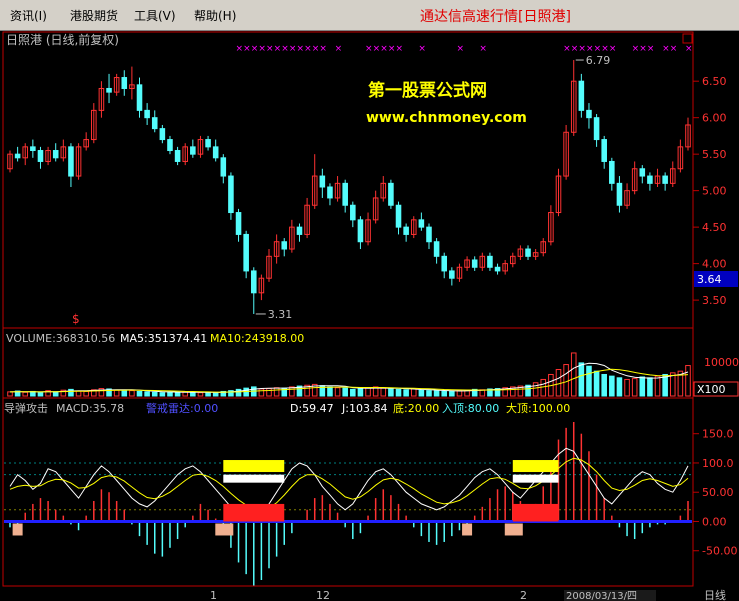 The width and height of the screenshot is (739, 601). What do you see at coordinates (369, 15) in the screenshot?
I see `menu-bar: 资讯(I) 港股期货 工具(V) 帮助(H) 通达信高速行情[日照港]` at bounding box center [369, 15].